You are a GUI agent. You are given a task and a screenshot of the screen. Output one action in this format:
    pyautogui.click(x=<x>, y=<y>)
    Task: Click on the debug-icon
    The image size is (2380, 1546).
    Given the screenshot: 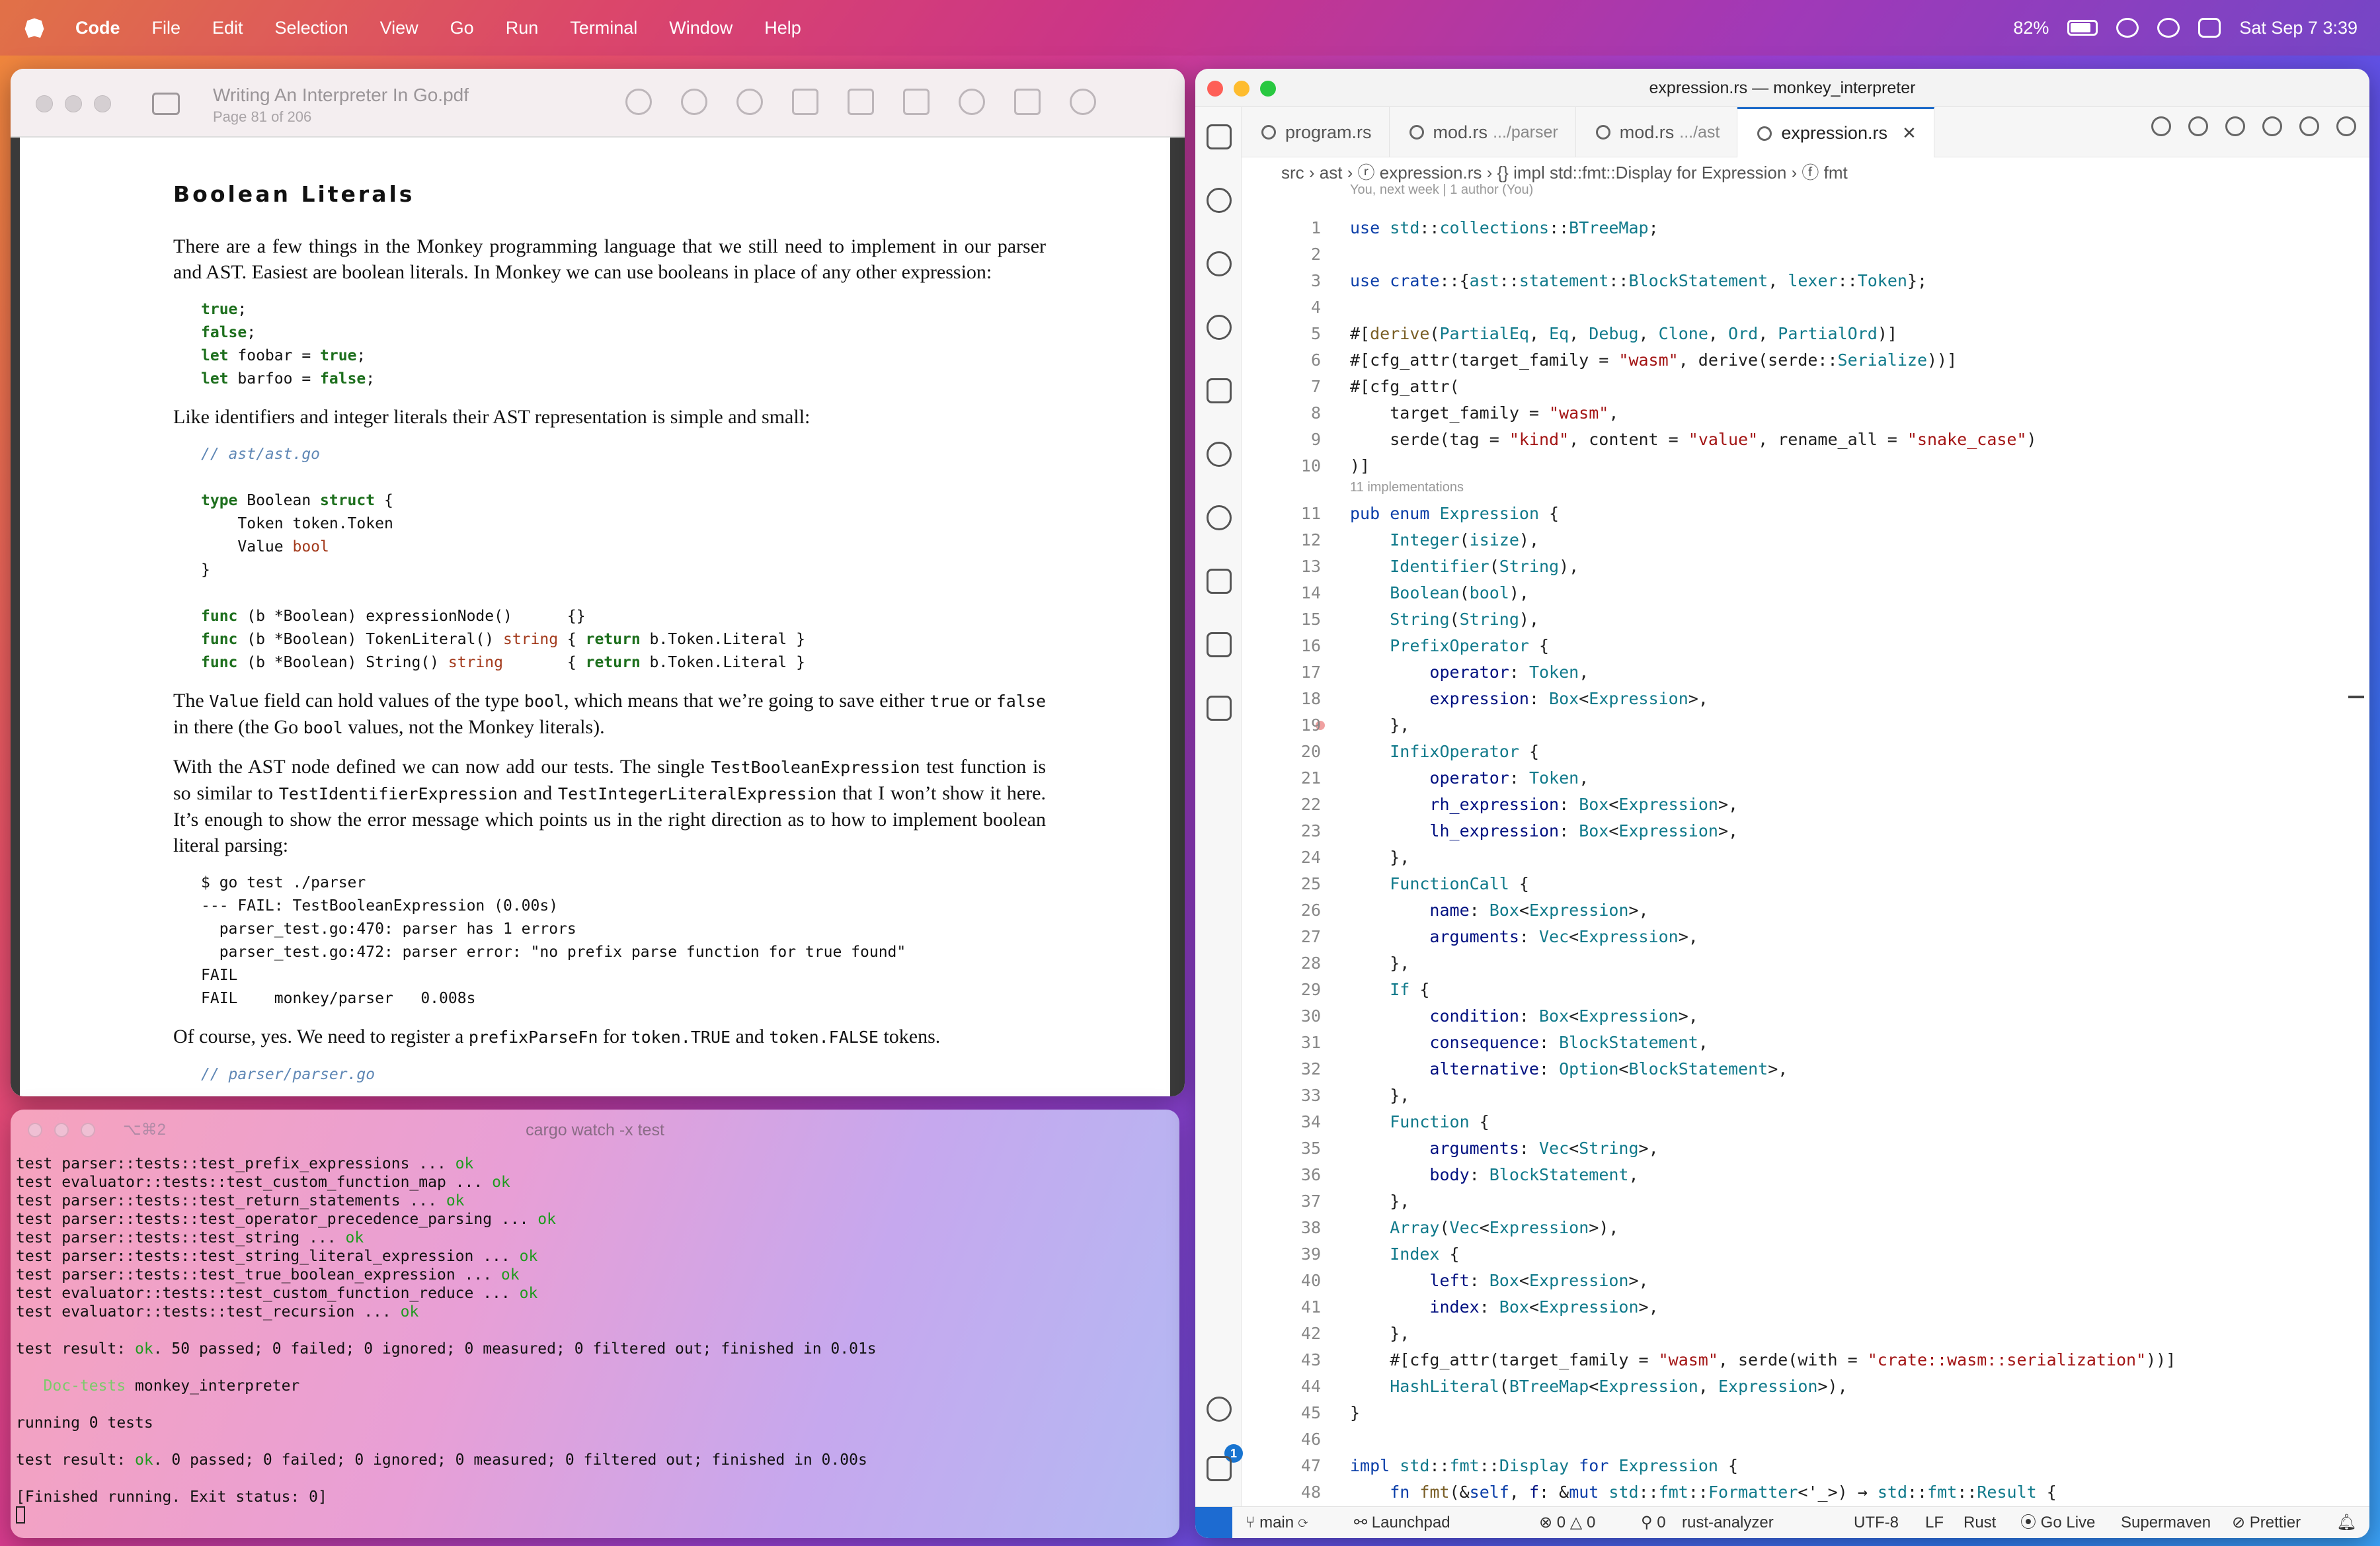 What is the action you would take?
    pyautogui.click(x=1219, y=263)
    